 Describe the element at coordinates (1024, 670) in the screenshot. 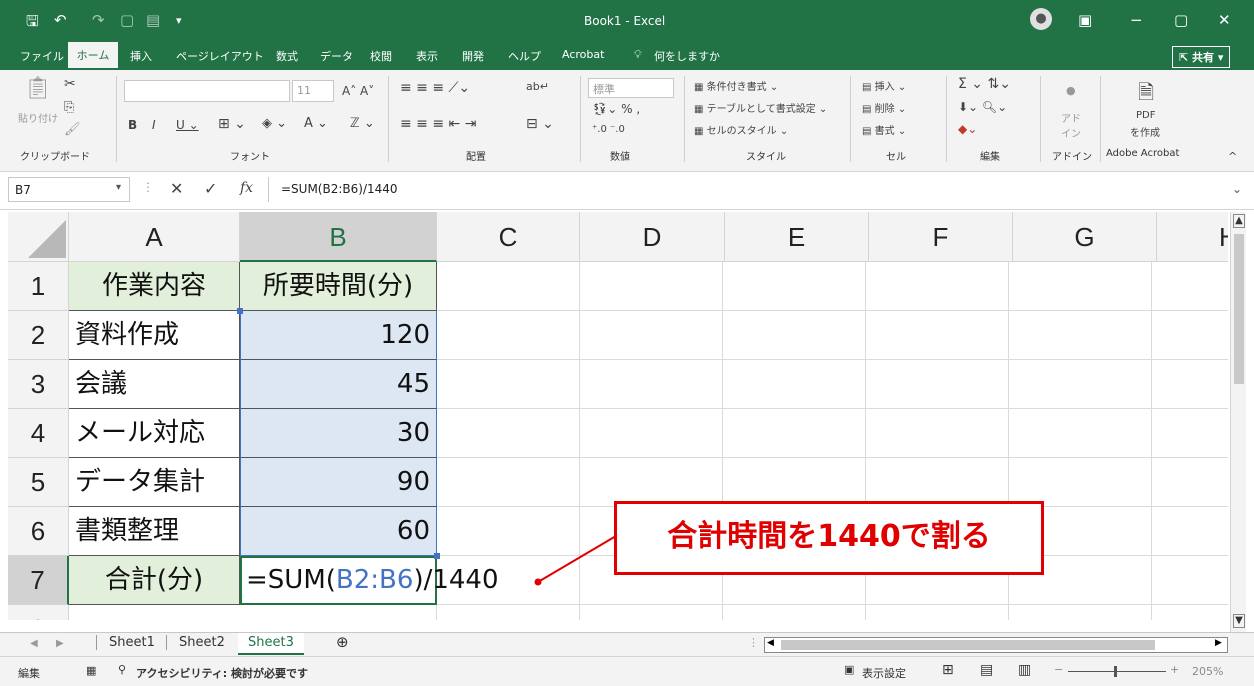

I see `page-break-view-icon: ▥` at that location.